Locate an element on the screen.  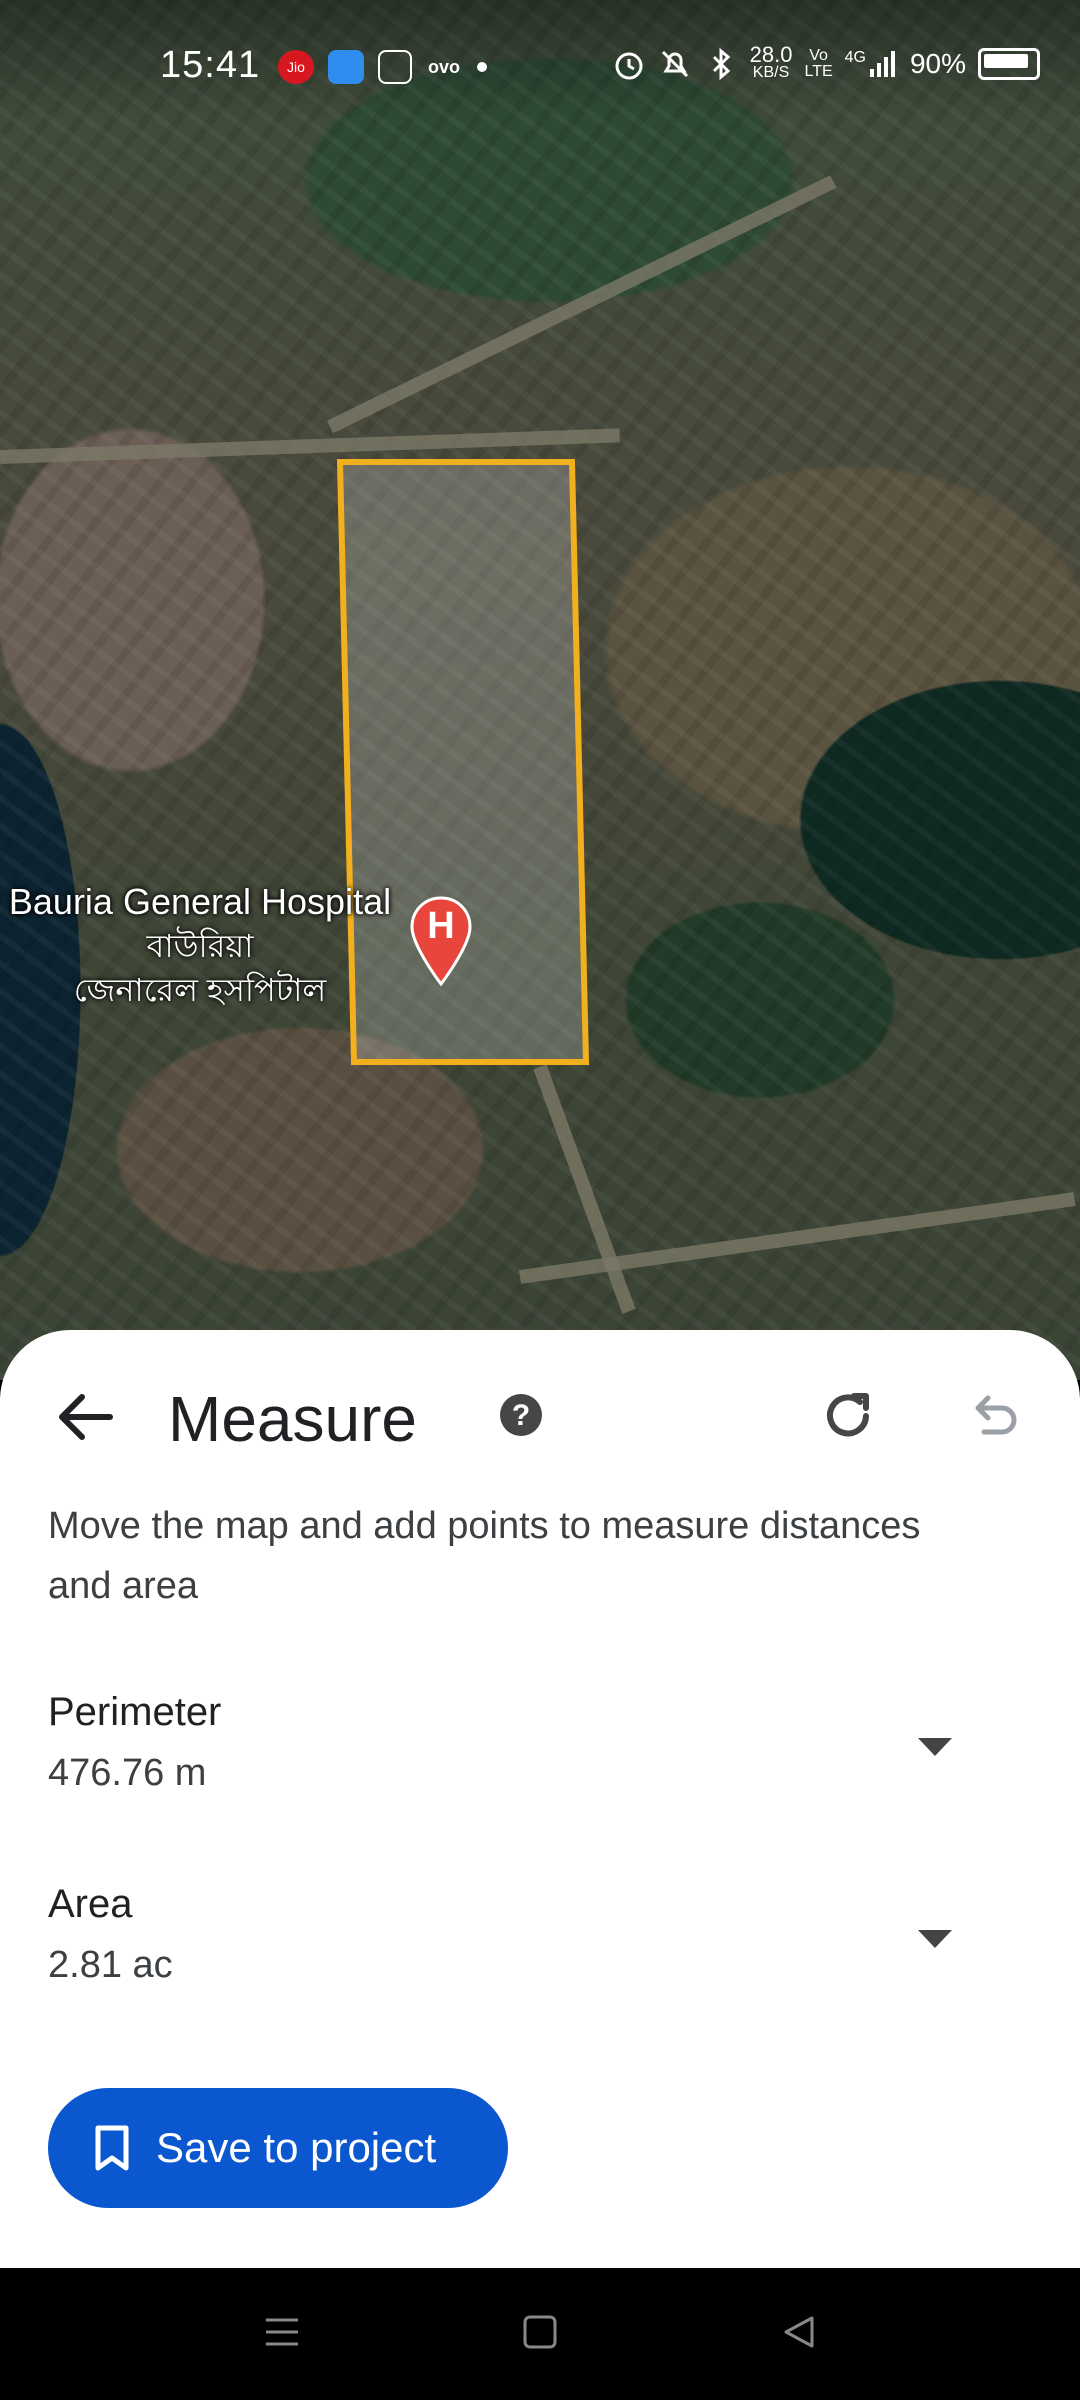
network-speed-unit: KB/S is located at coordinates (771, 72).